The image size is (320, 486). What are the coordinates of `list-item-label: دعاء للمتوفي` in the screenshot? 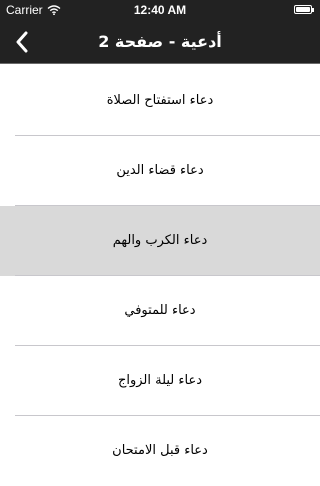 It's located at (160, 310).